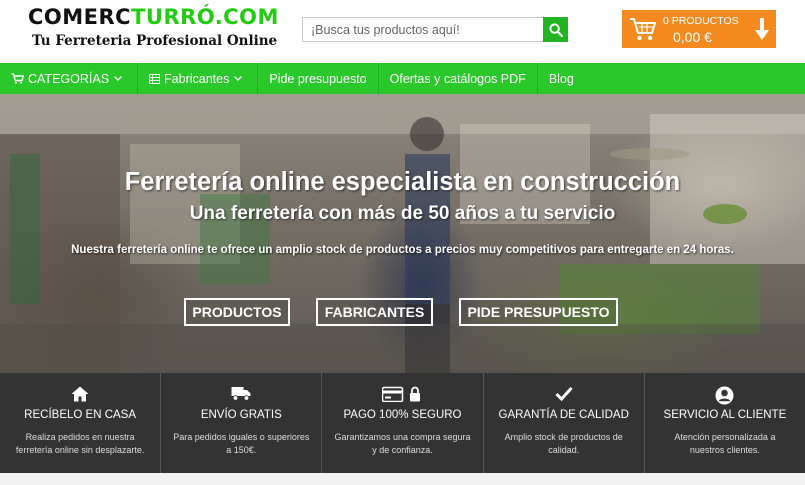 The height and width of the screenshot is (485, 805). I want to click on truck-icon, so click(241, 394).